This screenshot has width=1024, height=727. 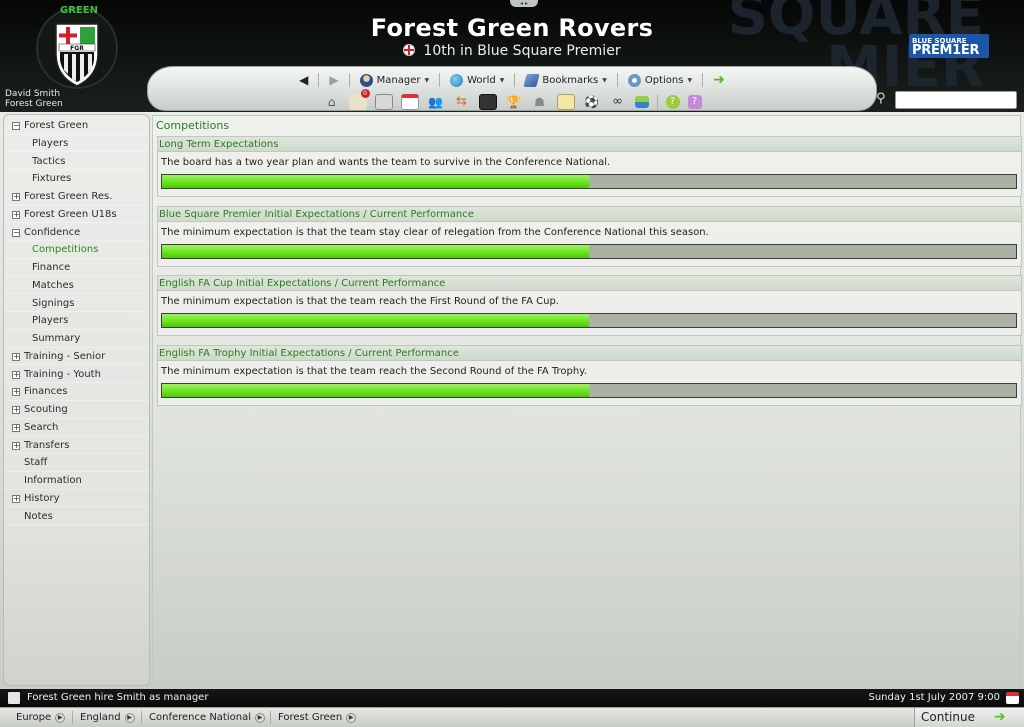 What do you see at coordinates (394, 80) in the screenshot?
I see `manager-menu: Manager ▼` at bounding box center [394, 80].